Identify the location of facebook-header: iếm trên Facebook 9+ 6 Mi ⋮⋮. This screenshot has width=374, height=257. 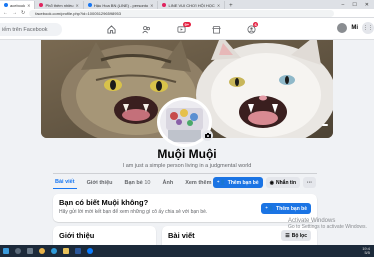
(187, 29).